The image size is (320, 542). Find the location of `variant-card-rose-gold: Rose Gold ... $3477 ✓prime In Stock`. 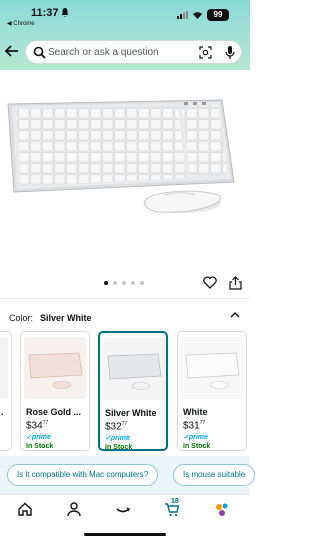

variant-card-rose-gold: Rose Gold ... $3477 ✓prime In Stock is located at coordinates (55, 391).